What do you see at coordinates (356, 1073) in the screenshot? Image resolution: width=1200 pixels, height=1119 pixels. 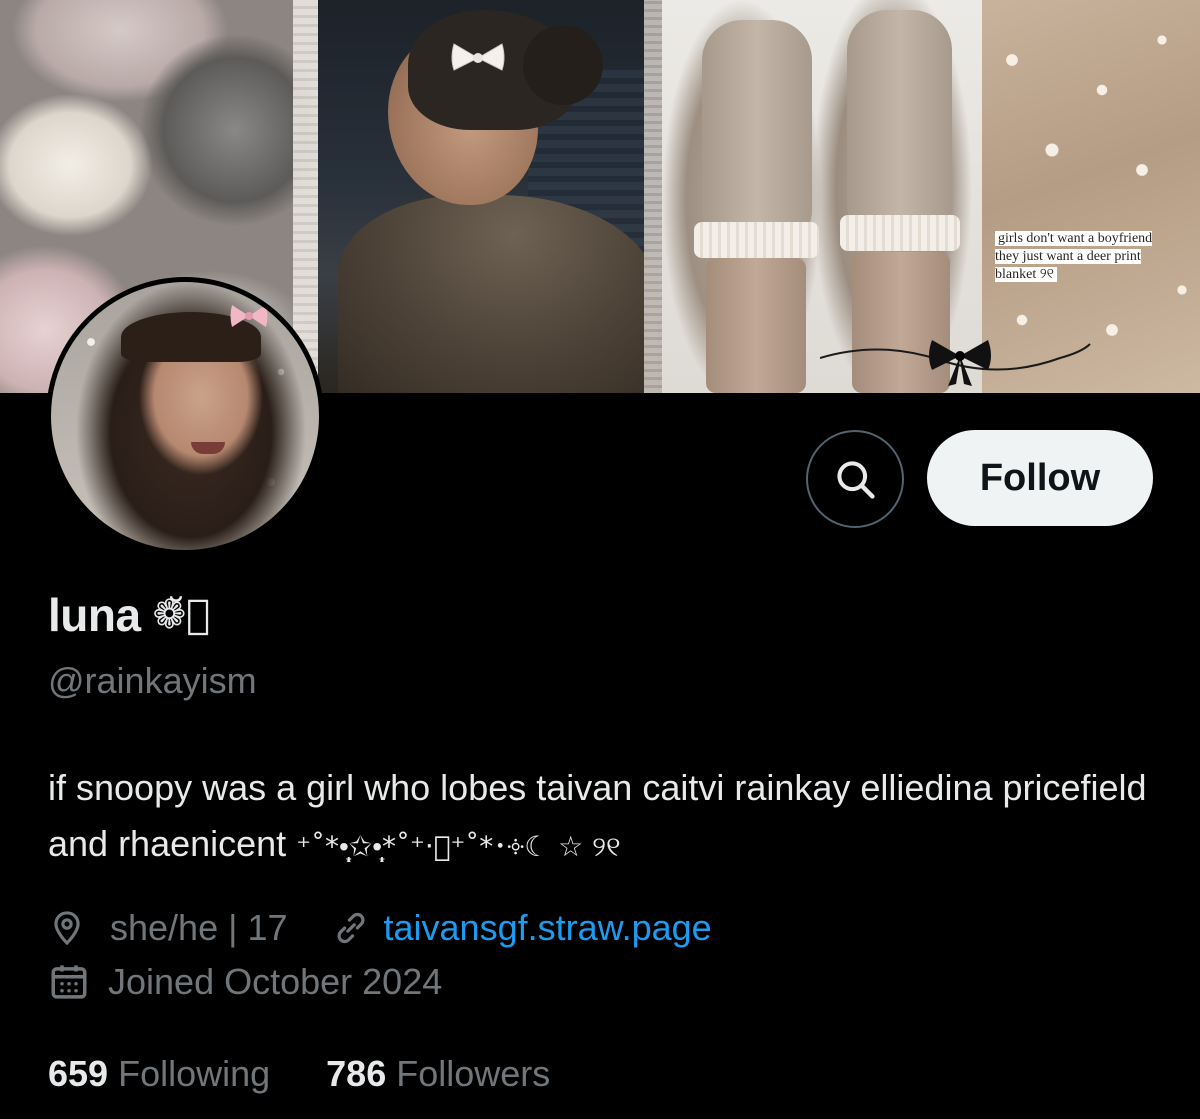 I see `followers-count: 786` at bounding box center [356, 1073].